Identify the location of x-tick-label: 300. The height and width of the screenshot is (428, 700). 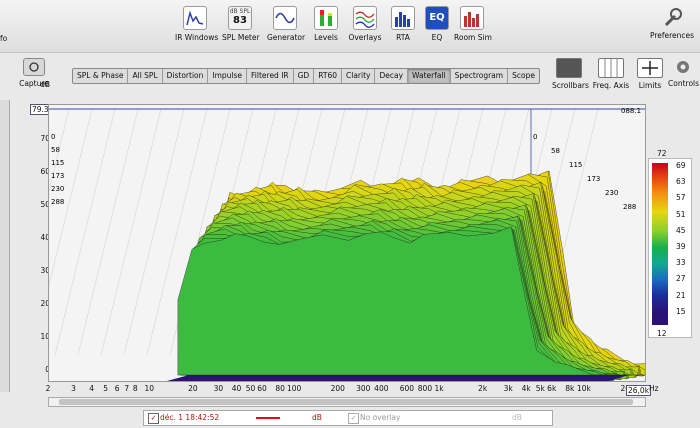
(363, 388).